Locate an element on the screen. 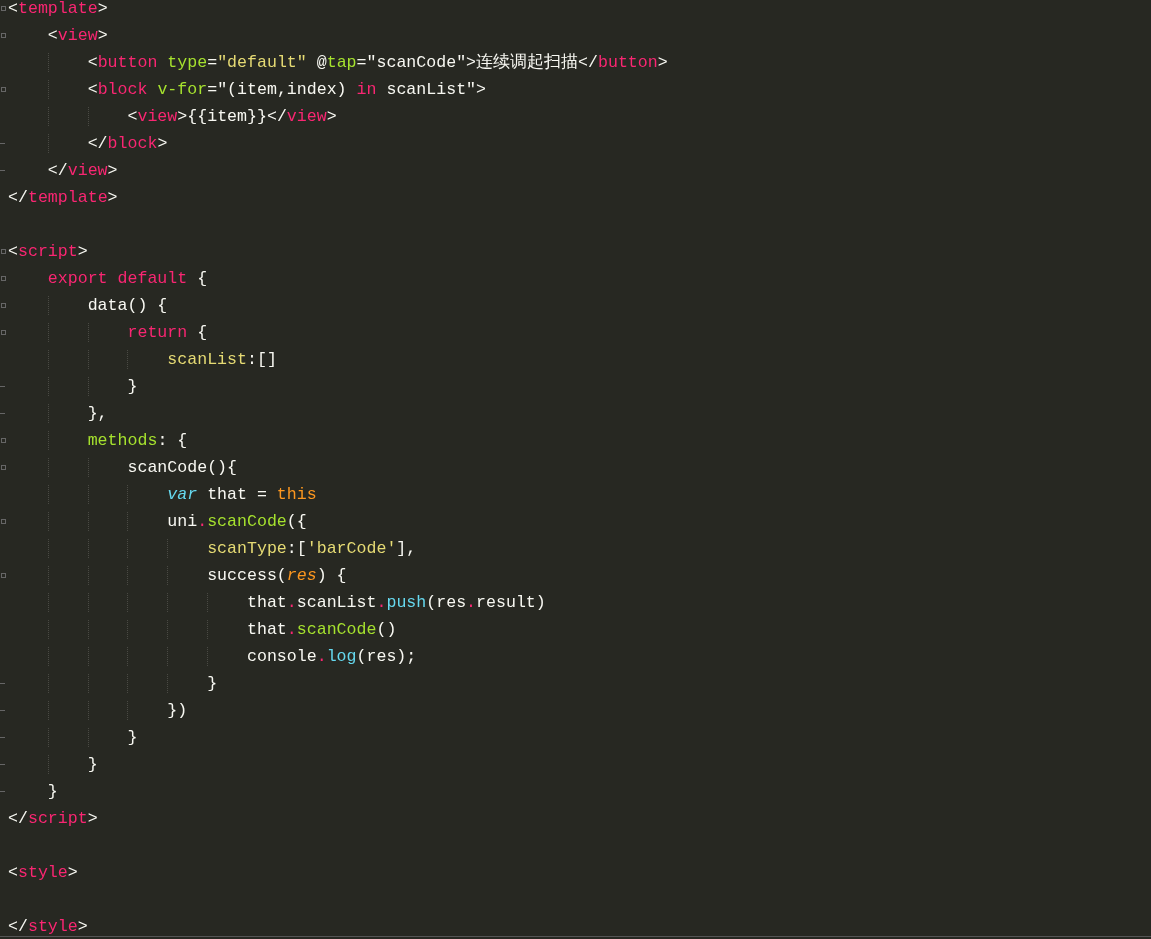  code-line: success(res) { is located at coordinates (177, 575).